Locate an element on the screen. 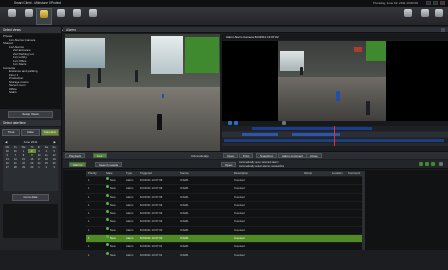 The width and height of the screenshot is (448, 270). logout-icon is located at coordinates (424, 13).